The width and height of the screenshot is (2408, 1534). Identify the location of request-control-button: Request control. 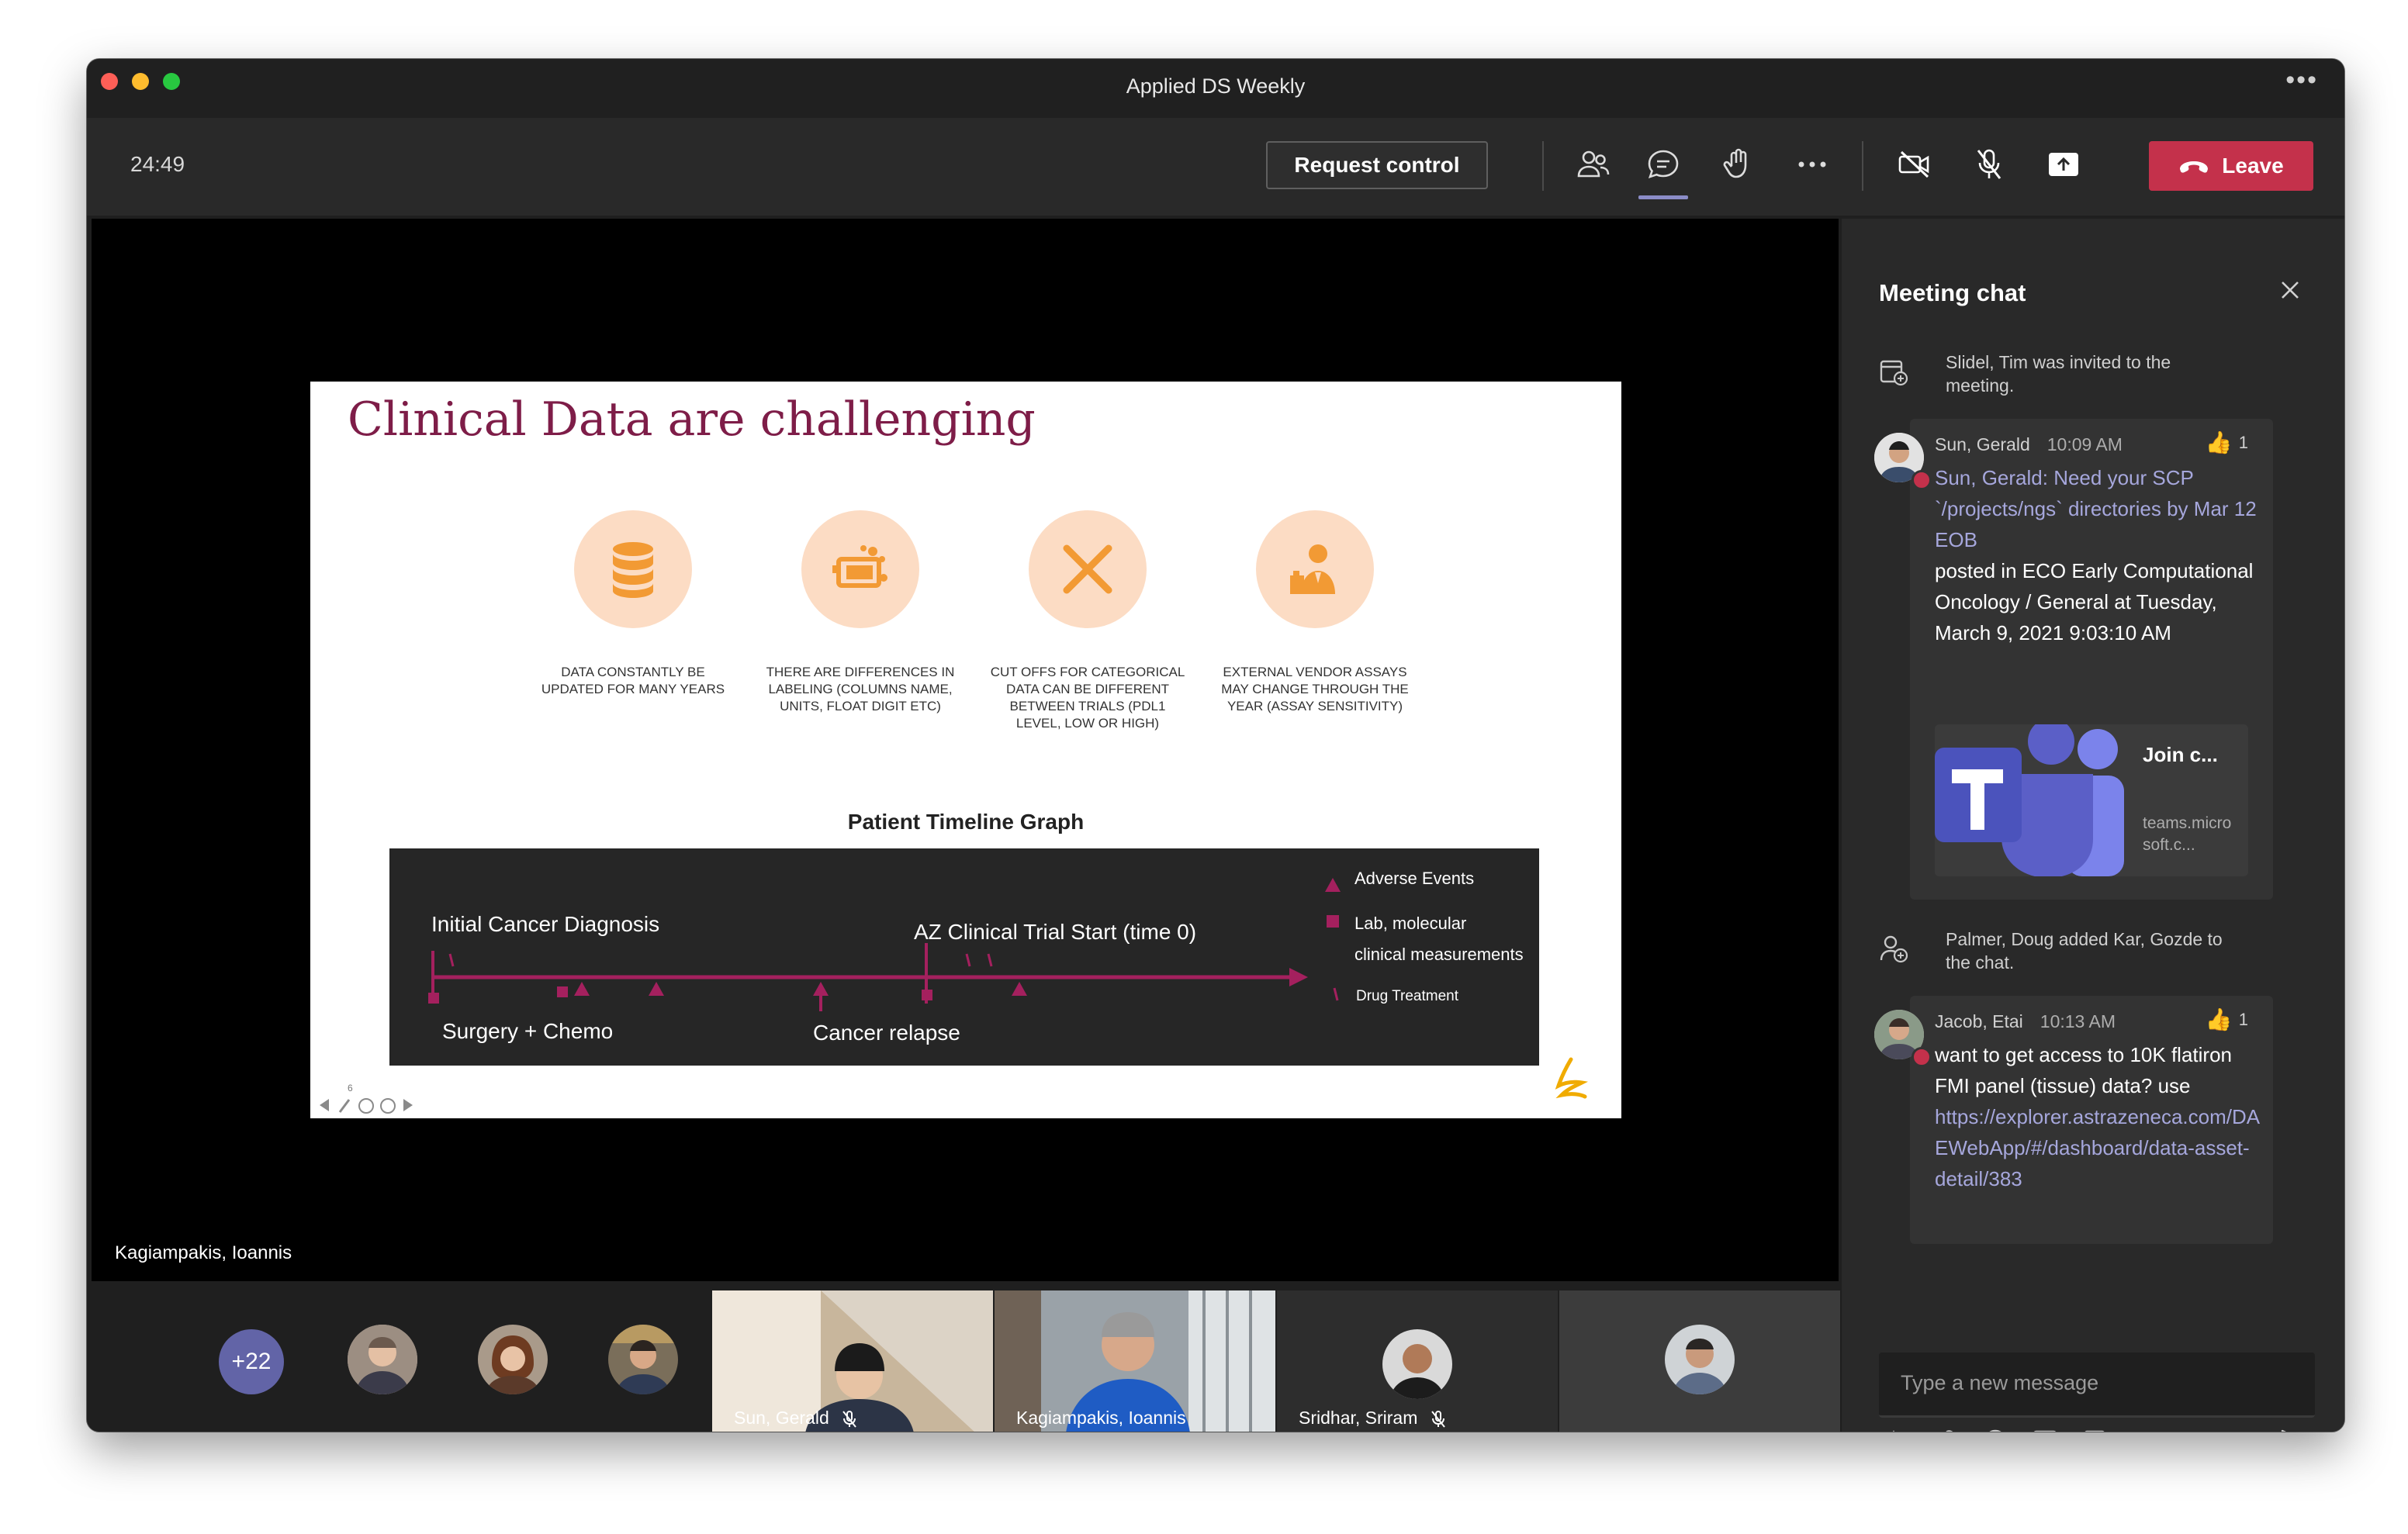
(1377, 165).